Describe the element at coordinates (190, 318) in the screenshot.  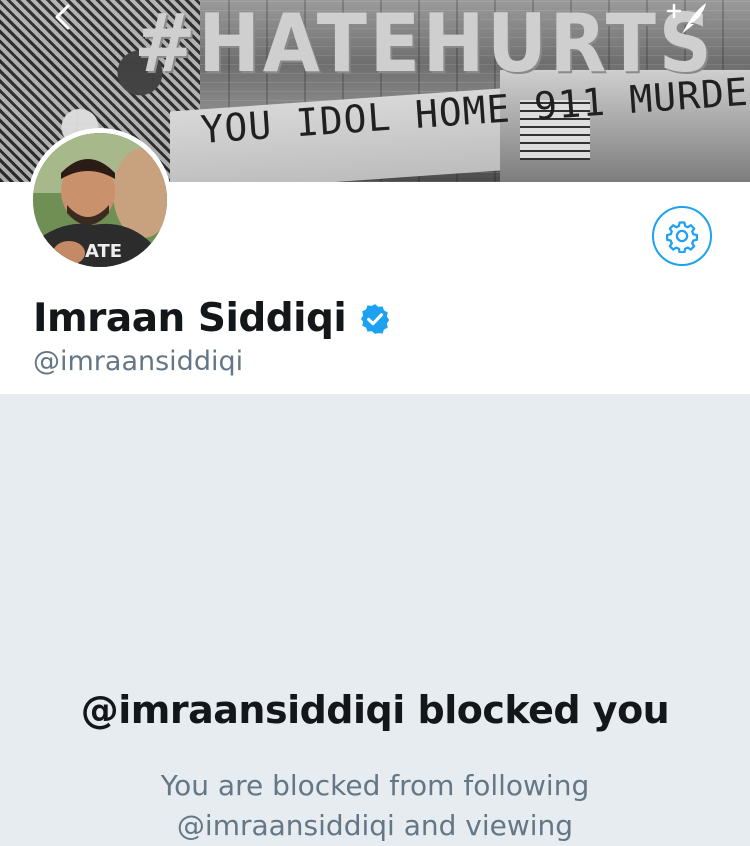
I see `display-name: Imraan Siddiqi` at that location.